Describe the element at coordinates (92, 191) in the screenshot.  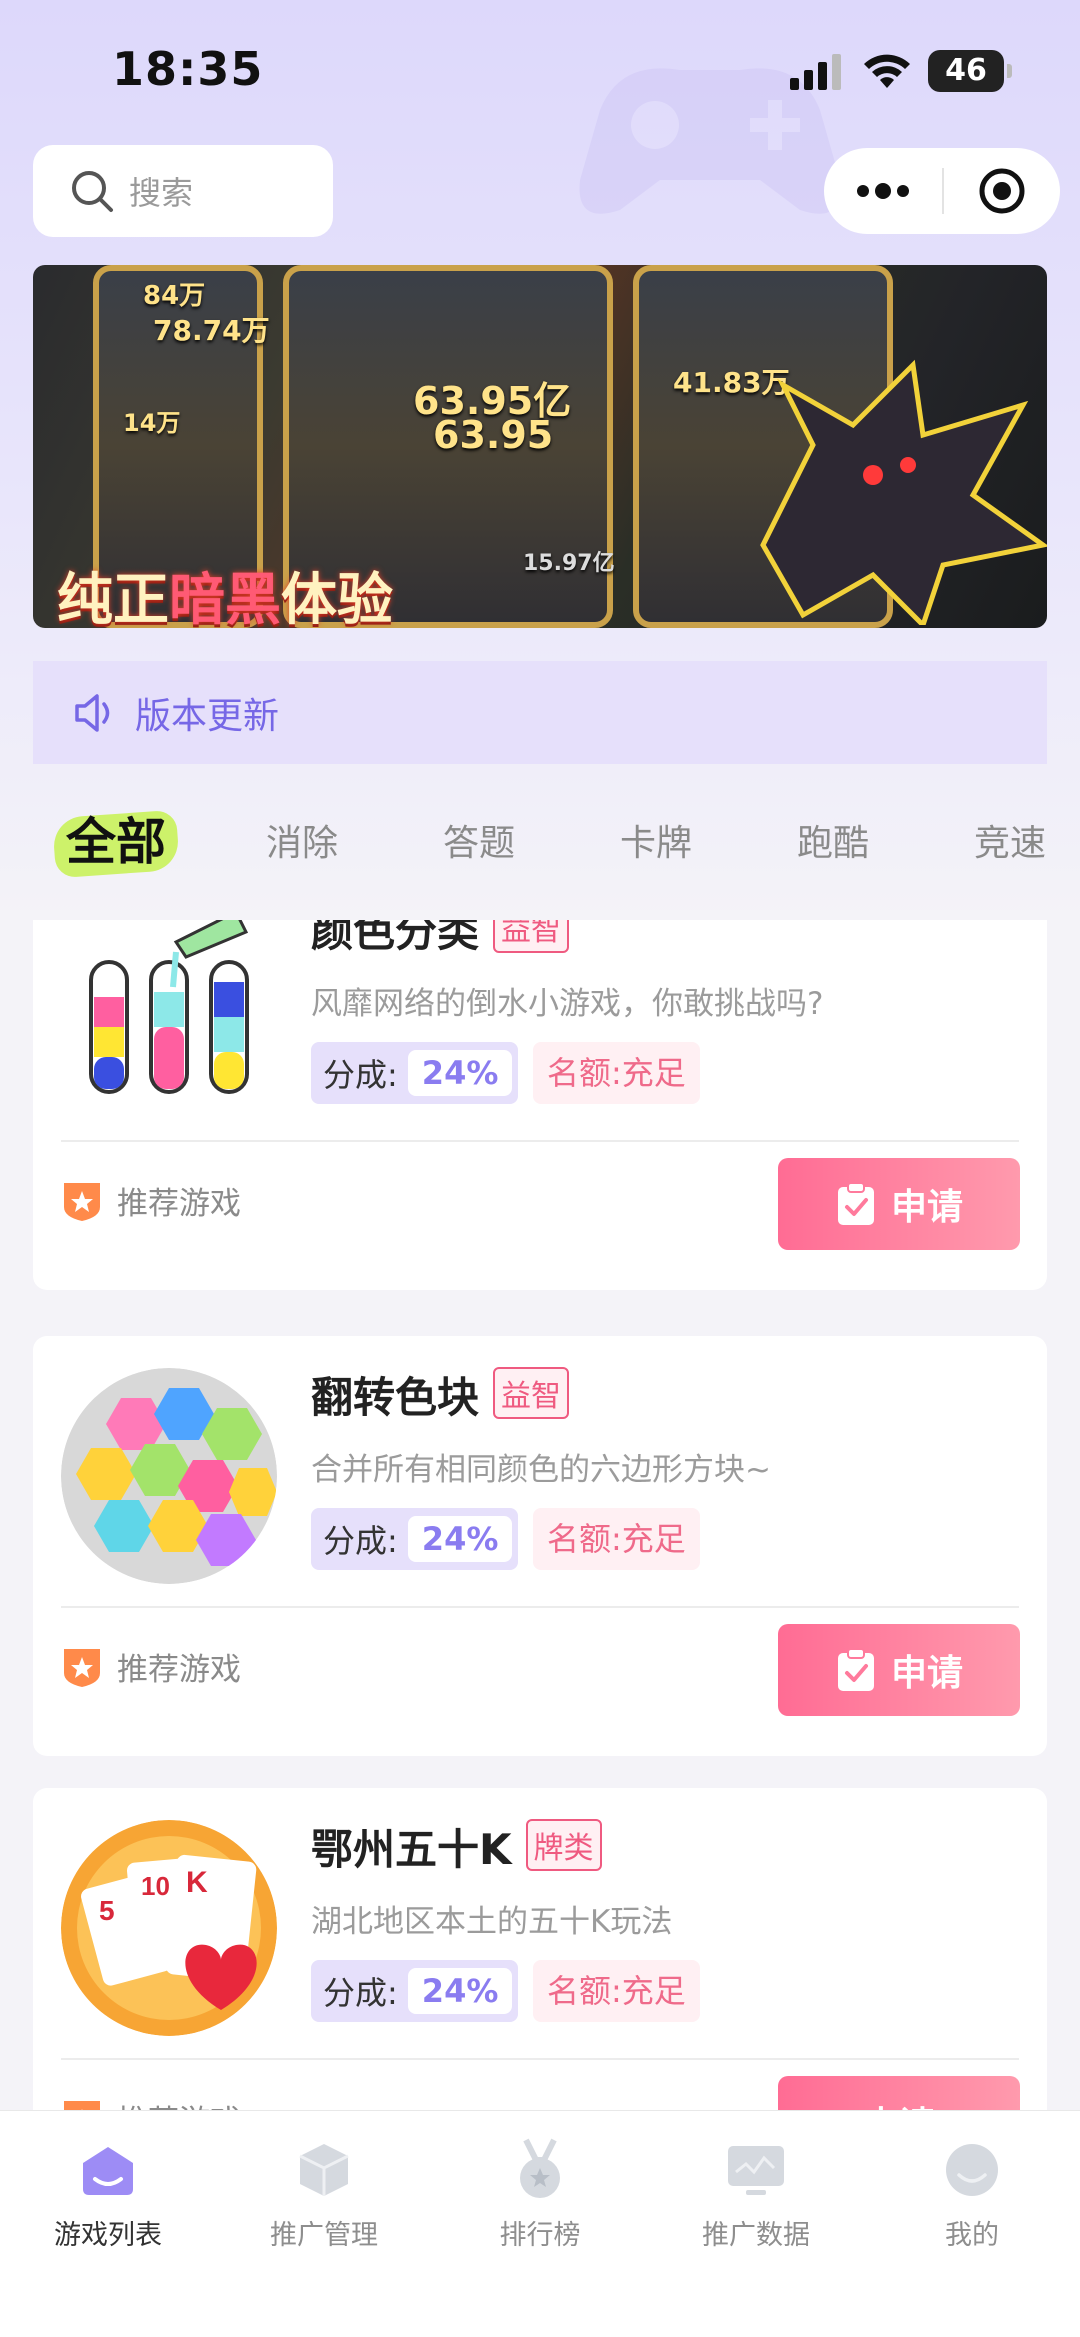
I see `search-icon` at that location.